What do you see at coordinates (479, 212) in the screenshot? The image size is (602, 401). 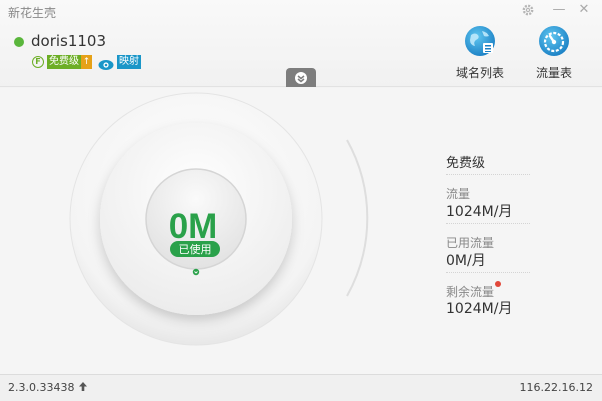 I see `traffic-value: 1024M/月` at bounding box center [479, 212].